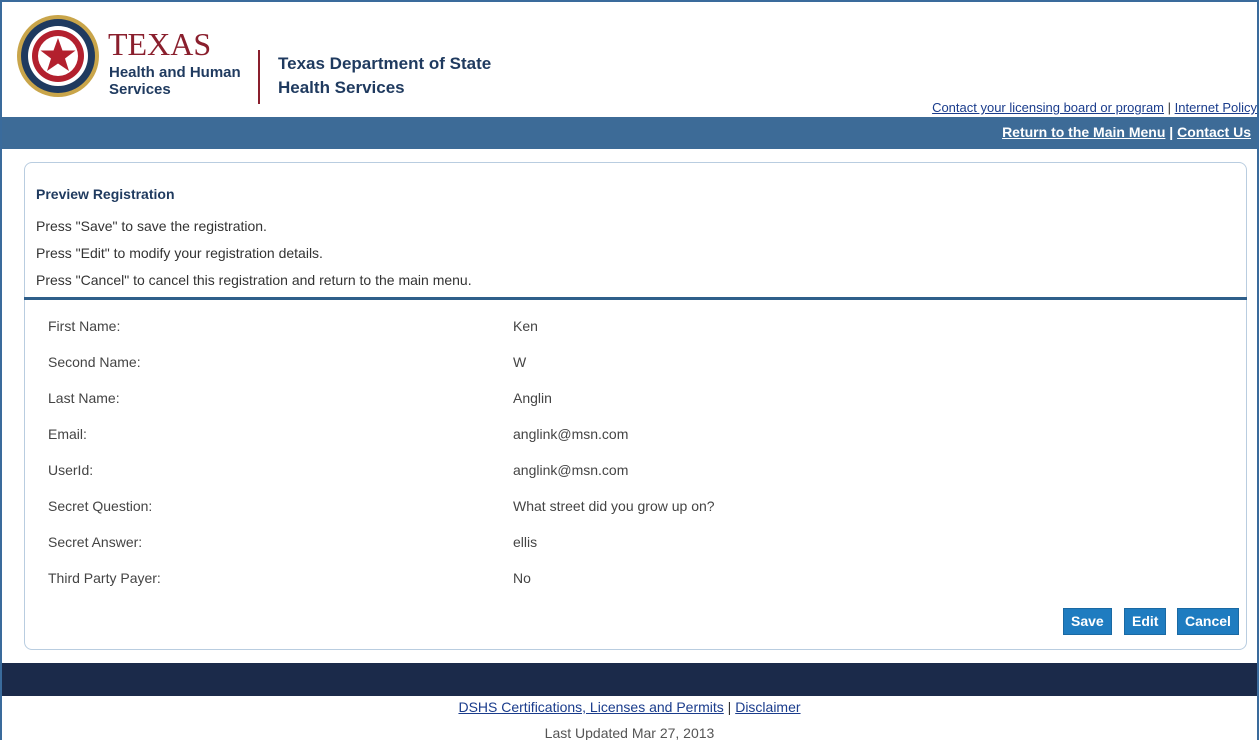 The height and width of the screenshot is (740, 1259). I want to click on detail-value: What street did you grow up on?, so click(614, 506).